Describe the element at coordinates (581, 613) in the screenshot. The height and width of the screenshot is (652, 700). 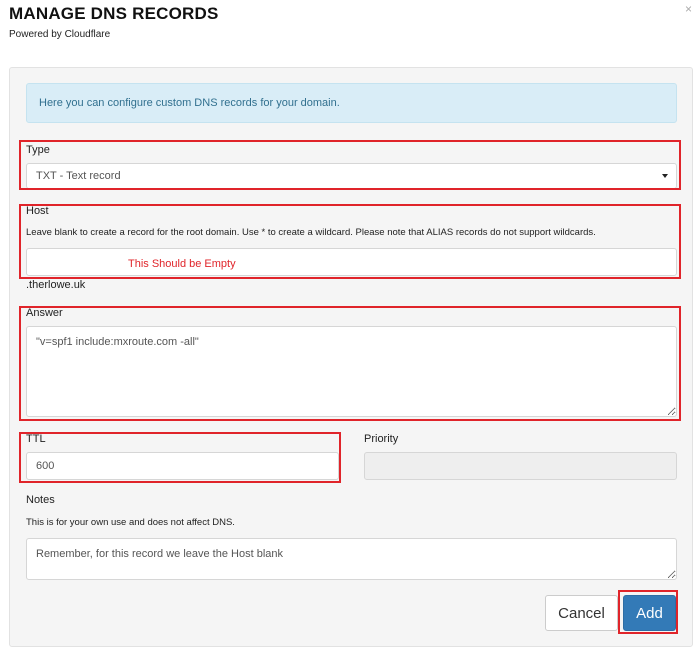
I see `cancel-button: Cancel` at that location.